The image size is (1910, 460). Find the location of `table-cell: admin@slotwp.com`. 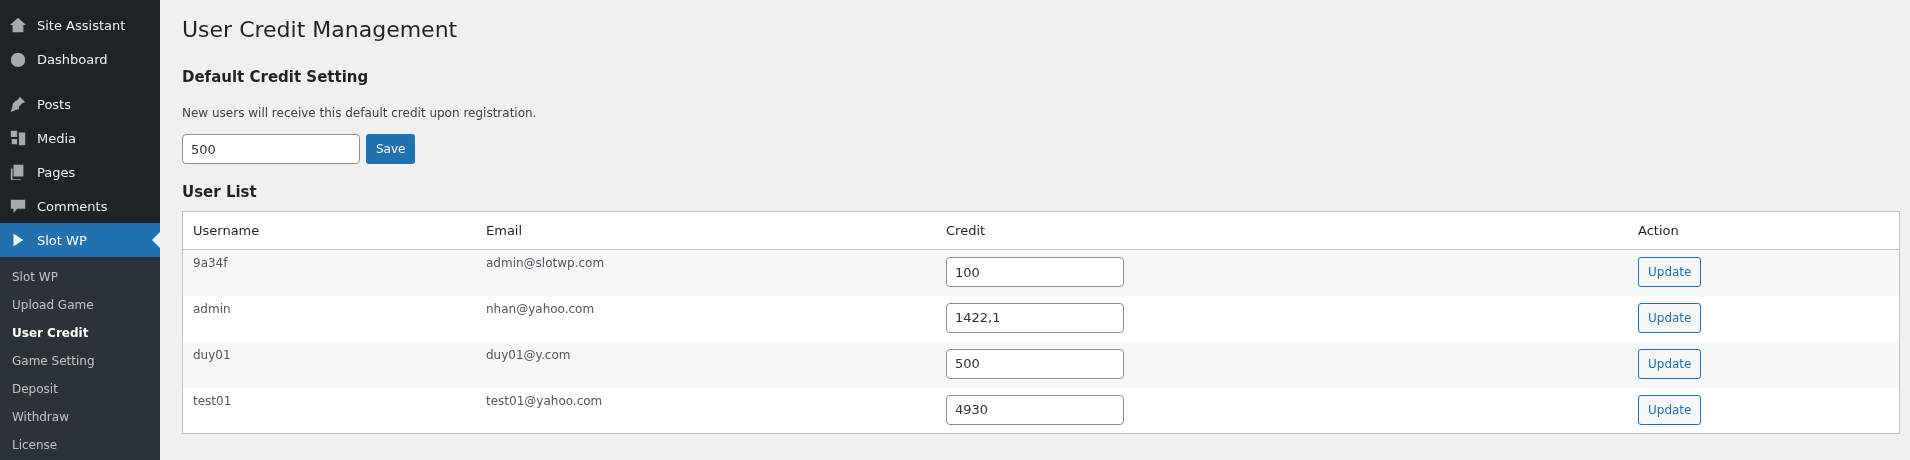

table-cell: admin@slotwp.com is located at coordinates (545, 263).